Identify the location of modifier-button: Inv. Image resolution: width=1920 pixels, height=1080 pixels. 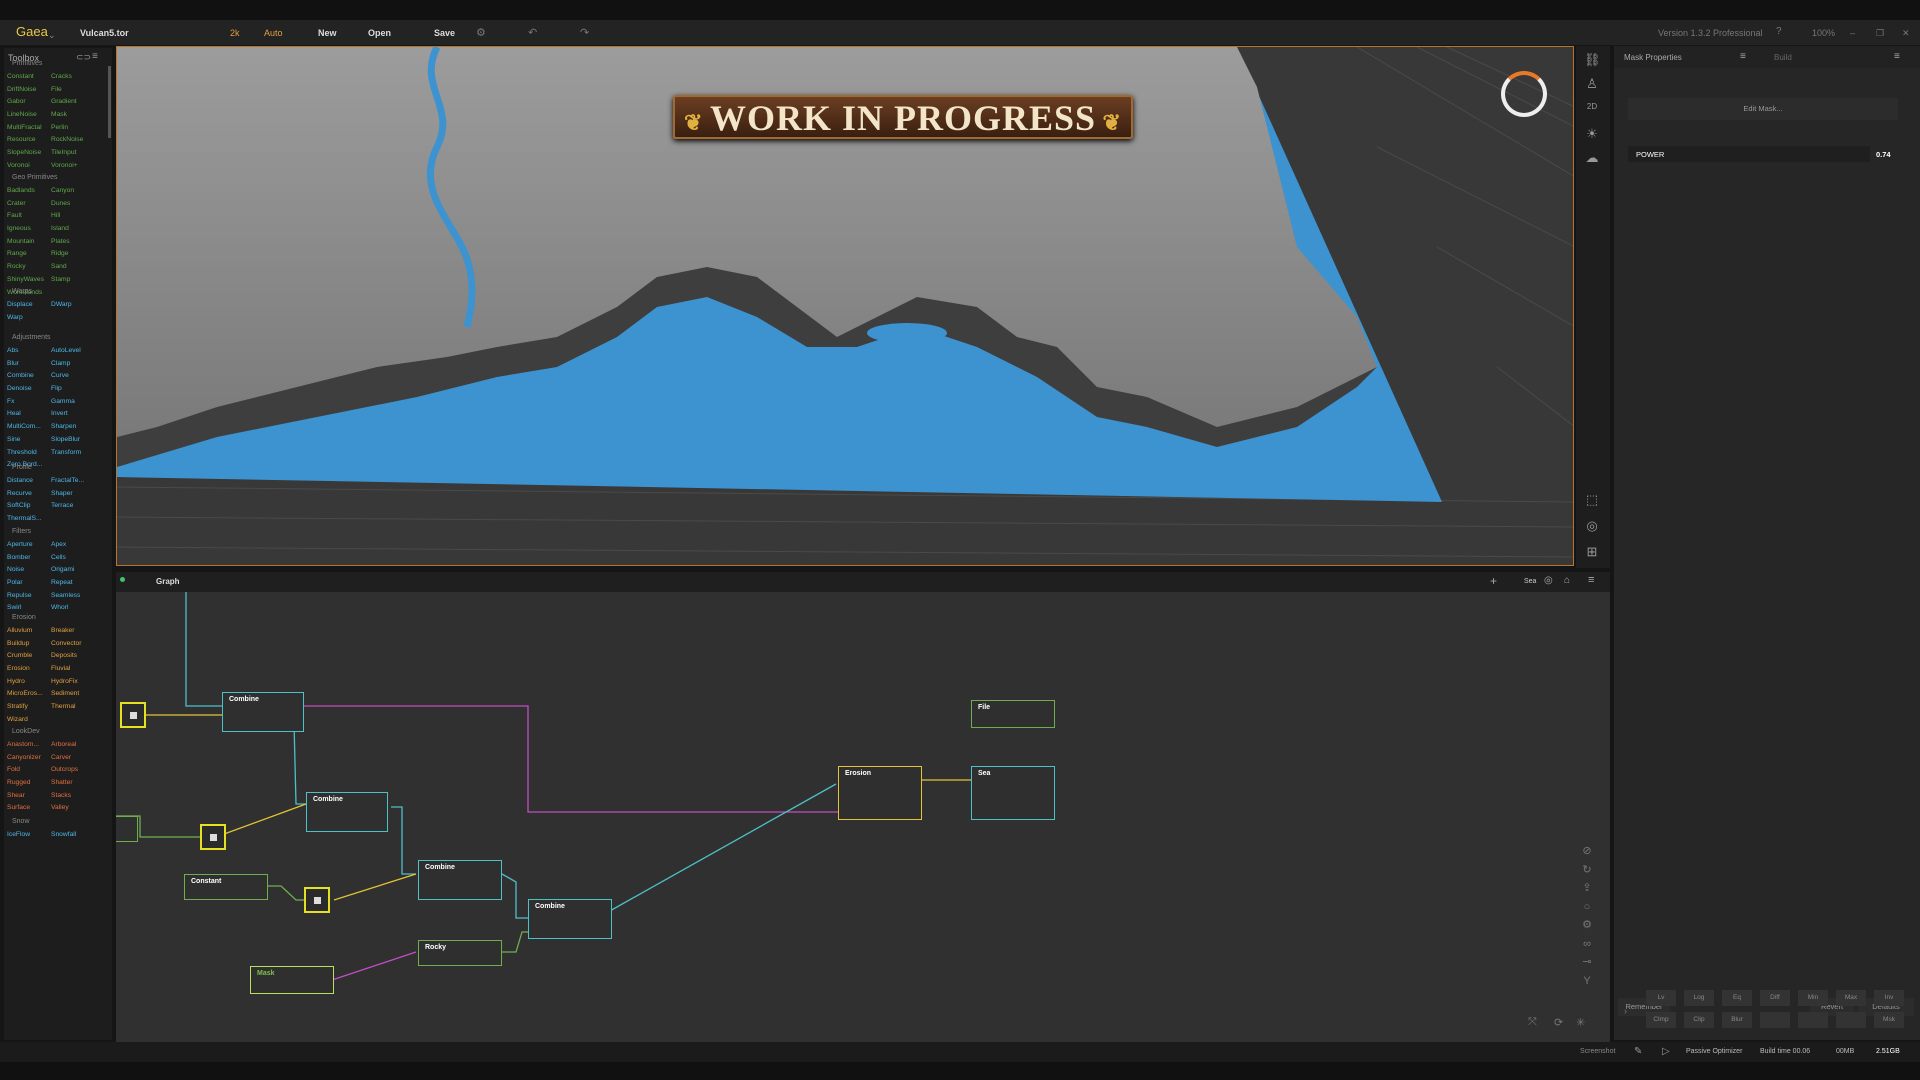
(1889, 998).